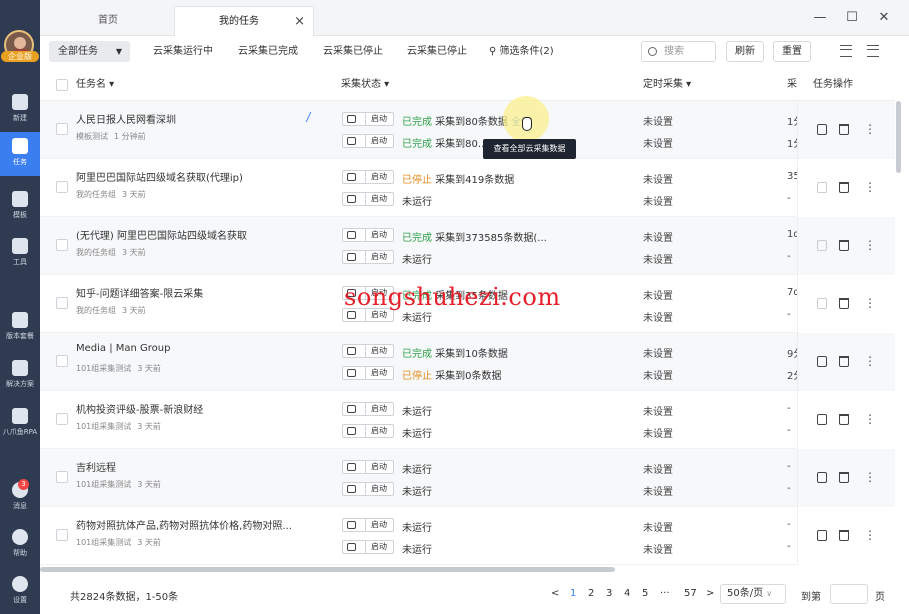 The height and width of the screenshot is (614, 909). What do you see at coordinates (123, 348) in the screenshot?
I see `task-name: Media | Man Group` at bounding box center [123, 348].